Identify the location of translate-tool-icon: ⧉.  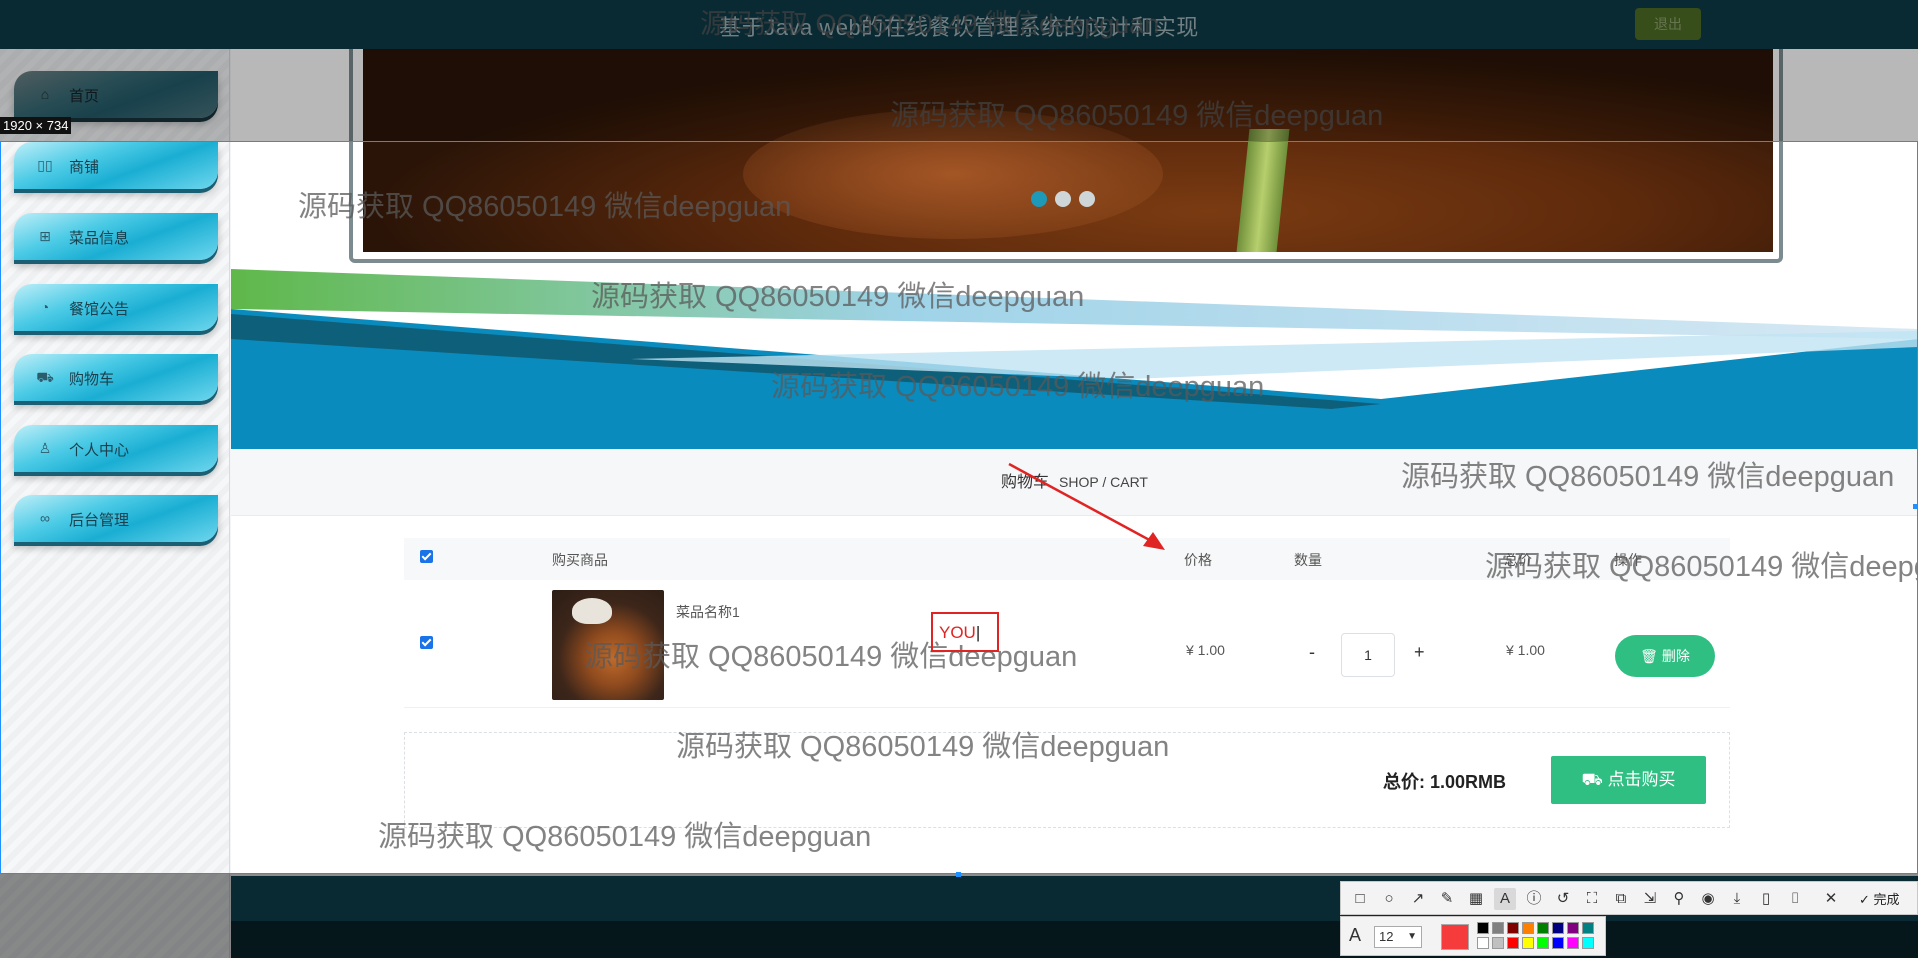
(1621, 899).